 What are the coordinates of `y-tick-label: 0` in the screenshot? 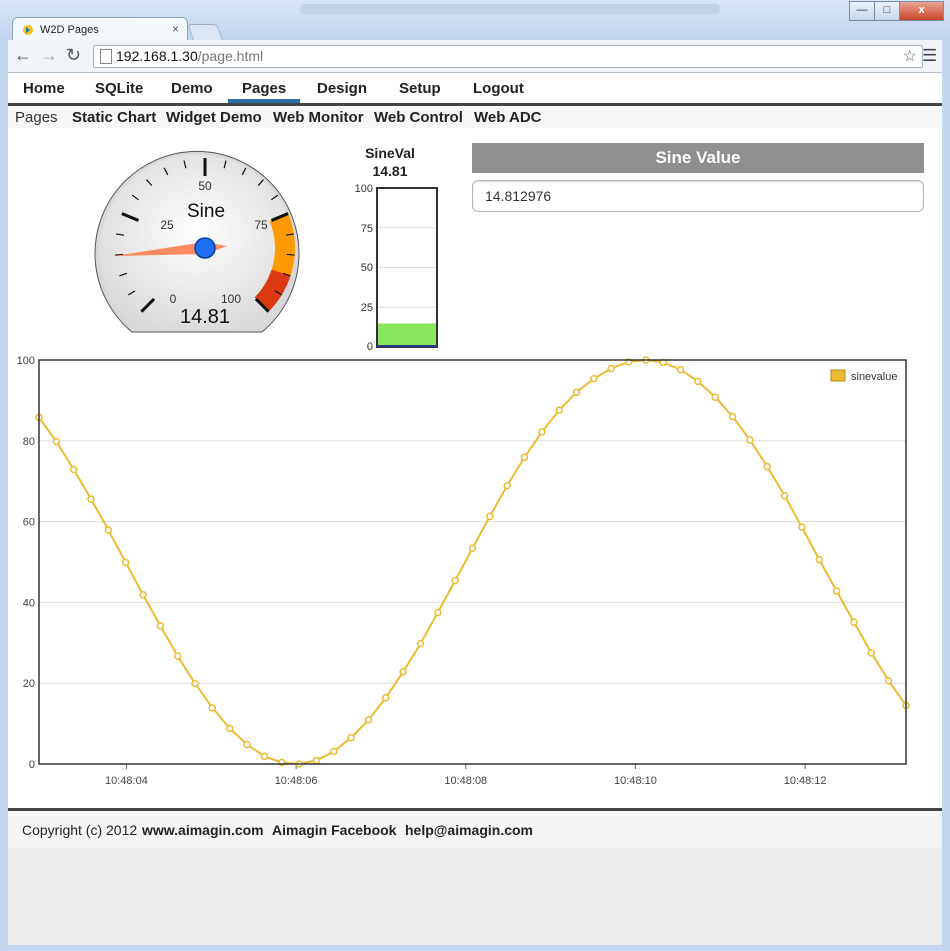 It's located at (32, 765).